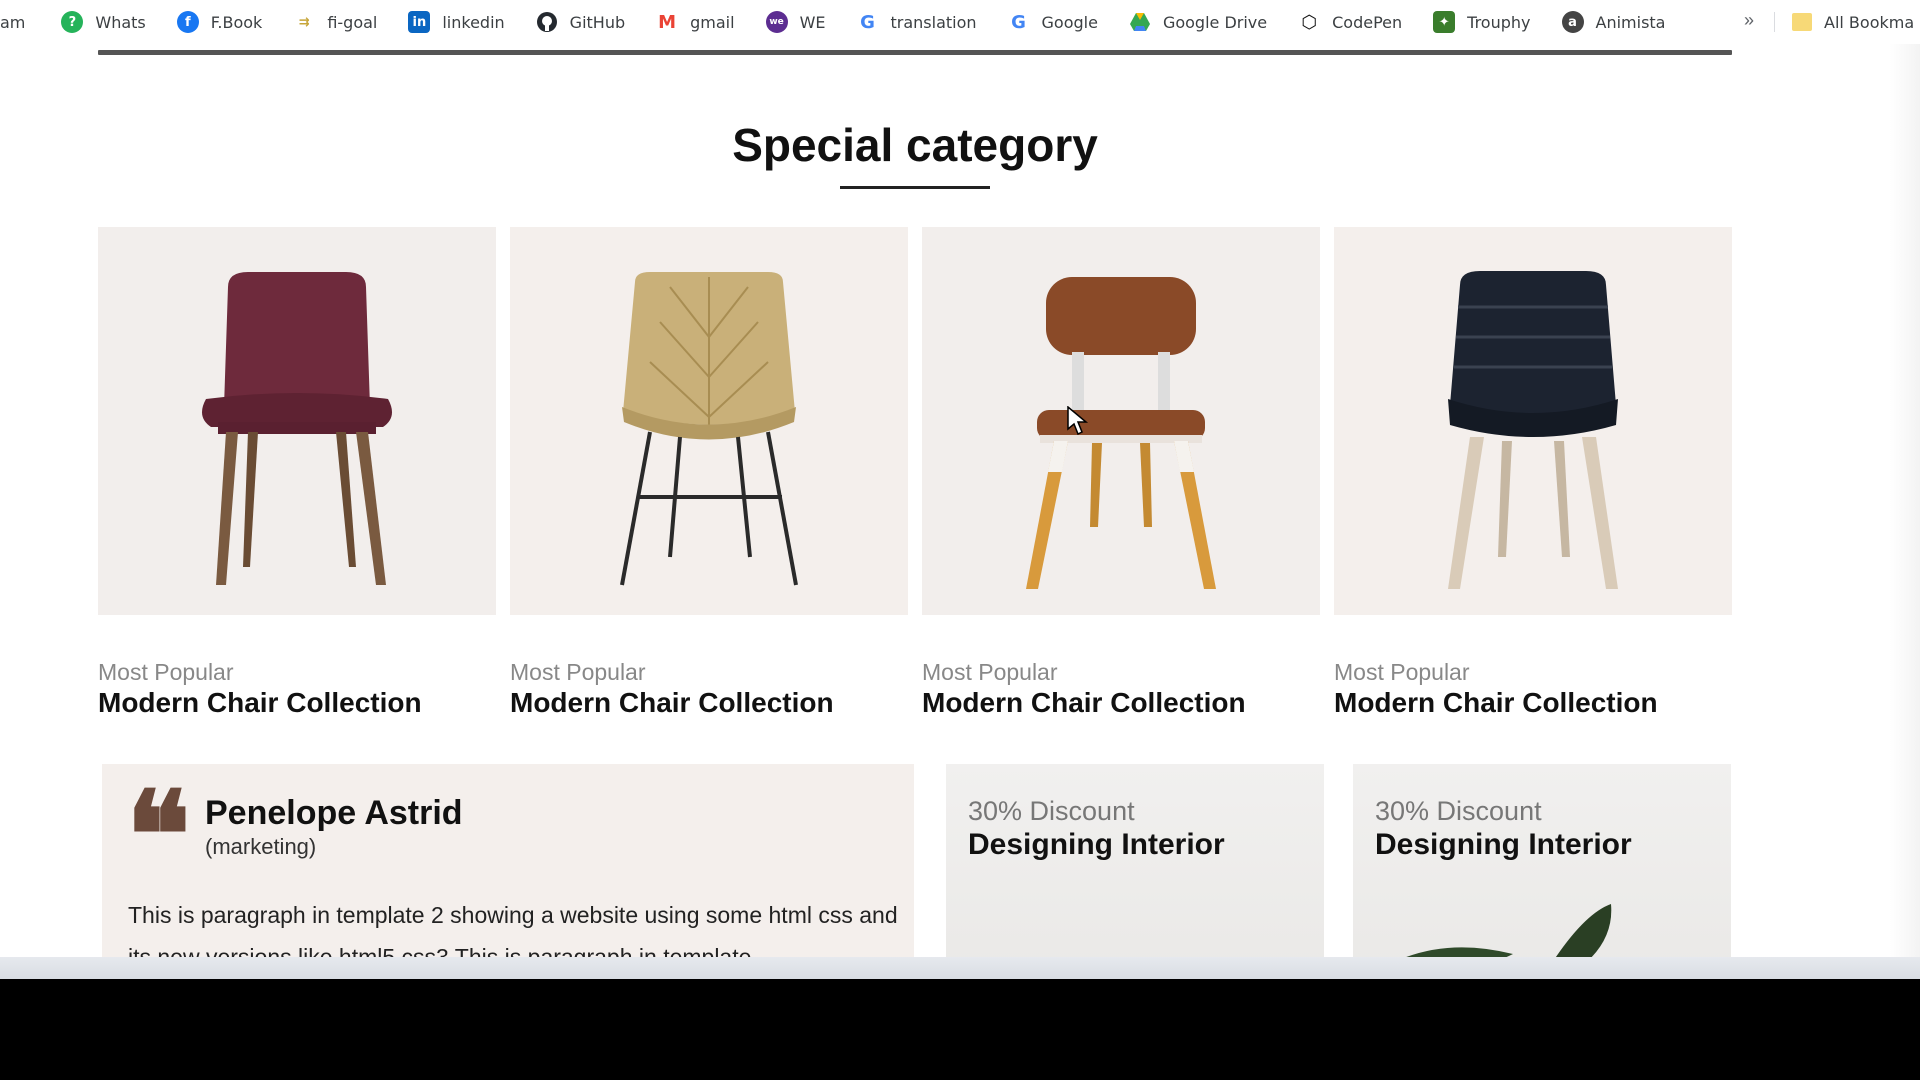 The height and width of the screenshot is (1080, 1920). What do you see at coordinates (667, 22) in the screenshot?
I see `gmail-icon: M` at bounding box center [667, 22].